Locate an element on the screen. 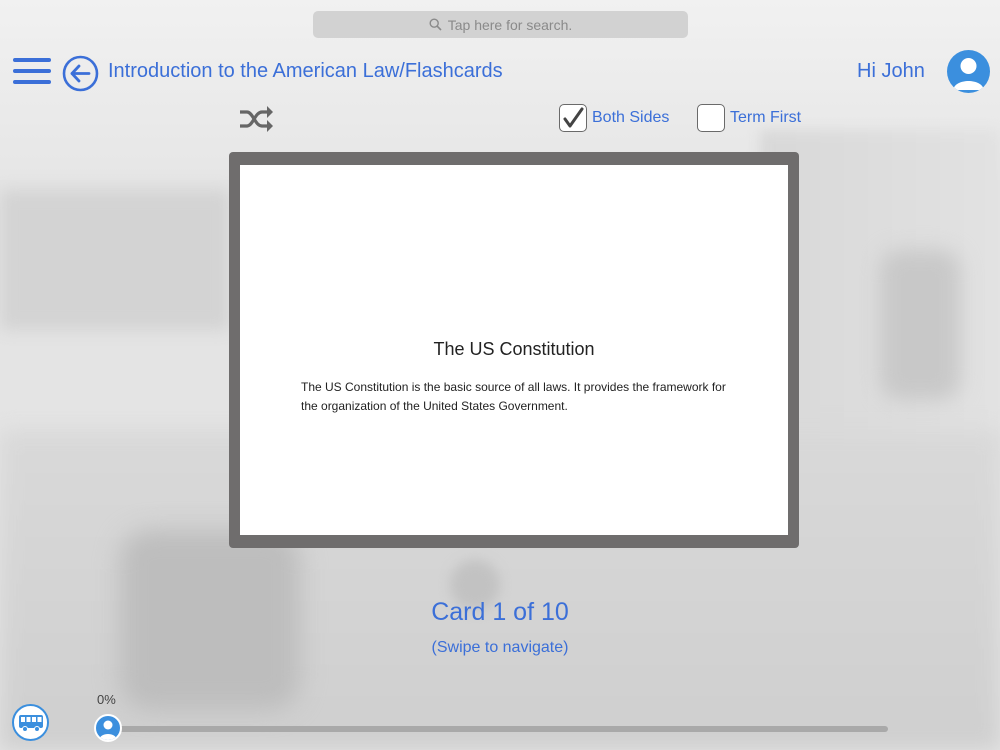  card-counter: Card 1 of 10 is located at coordinates (500, 612).